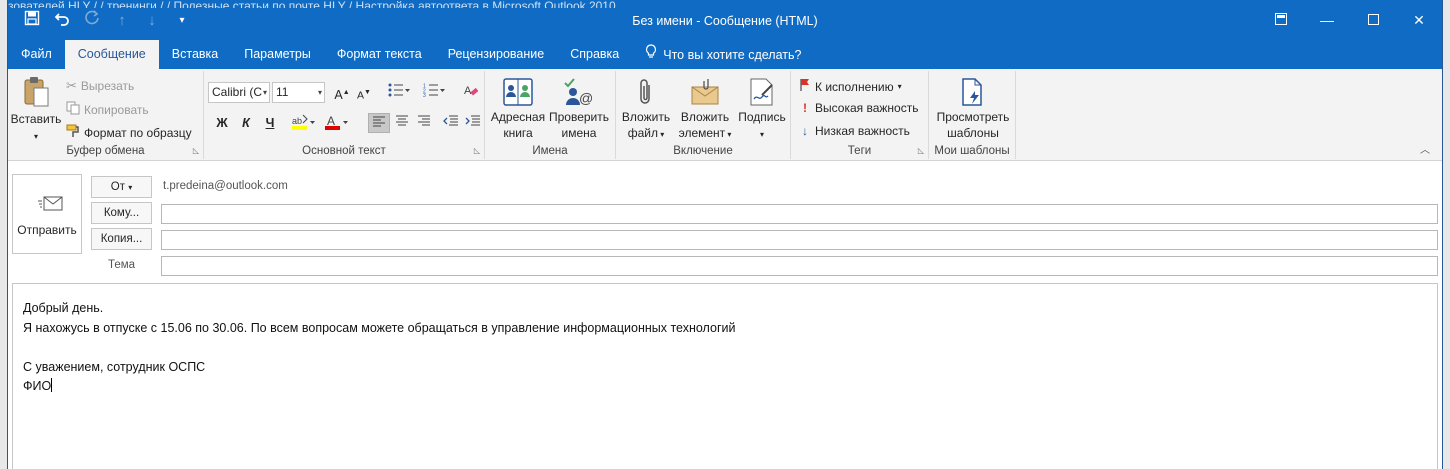 The width and height of the screenshot is (1450, 469). I want to click on ribbon-display-icon, so click(1281, 20).